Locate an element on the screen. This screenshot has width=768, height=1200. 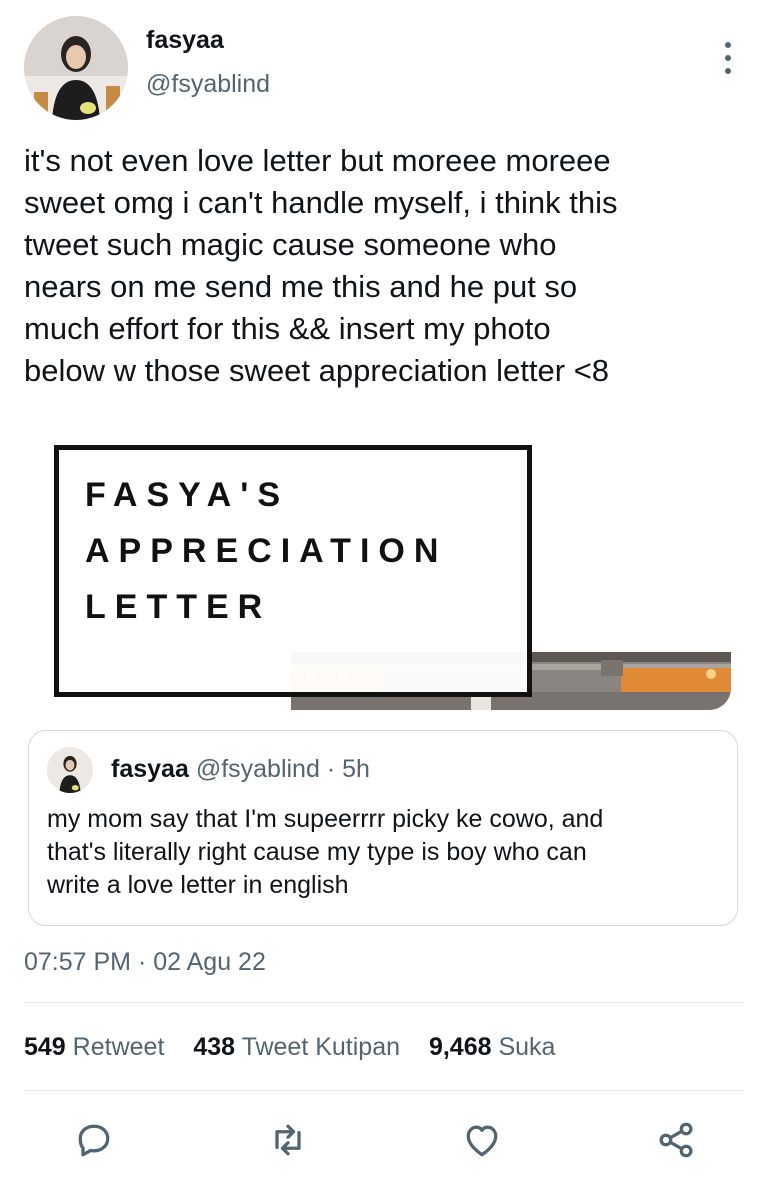
like-button is located at coordinates (482, 1140).